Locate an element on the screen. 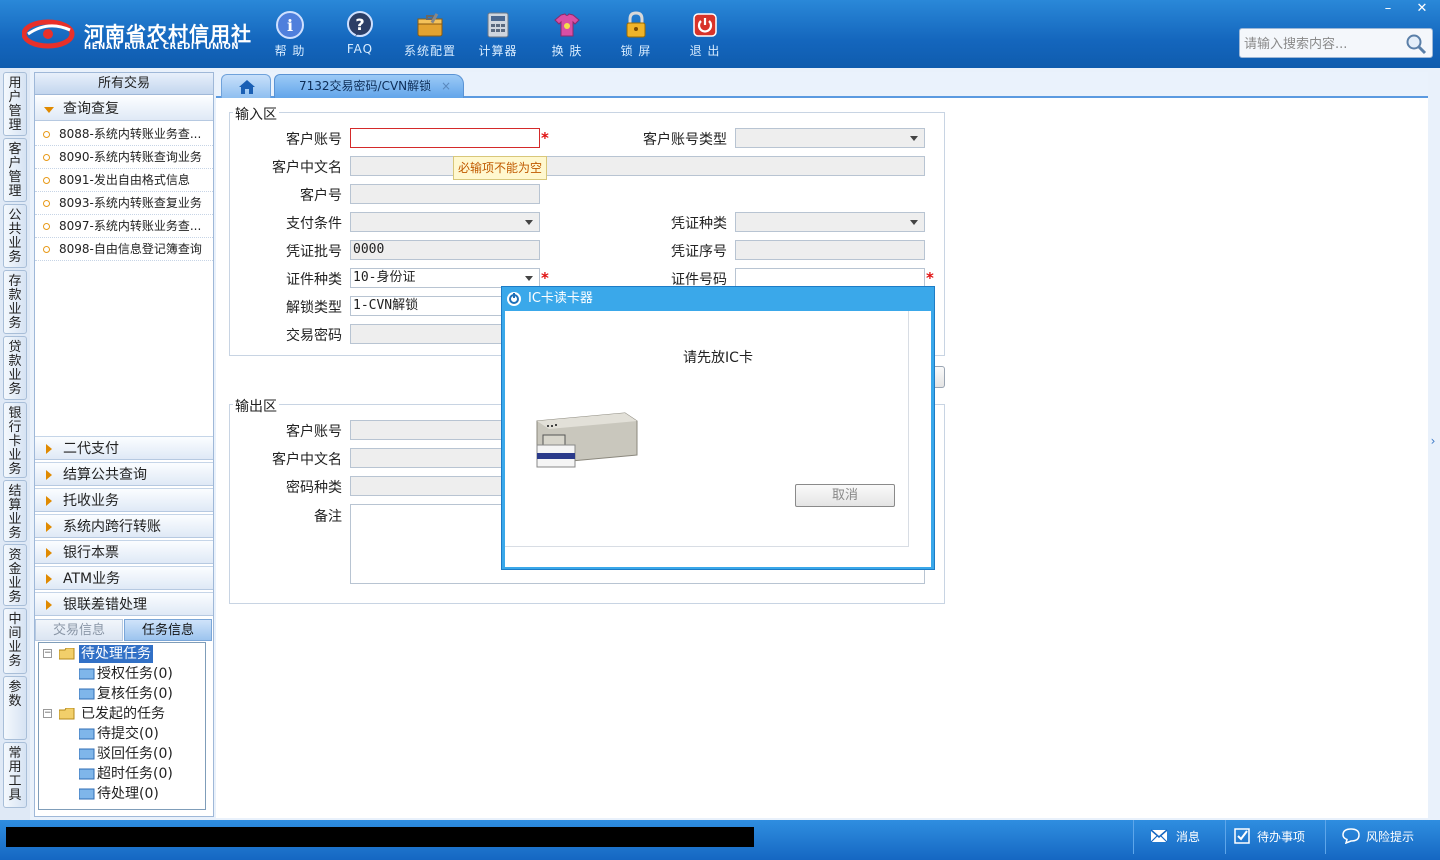 The width and height of the screenshot is (1440, 860). vtab-user-management: 用户管理 is located at coordinates (15, 104).